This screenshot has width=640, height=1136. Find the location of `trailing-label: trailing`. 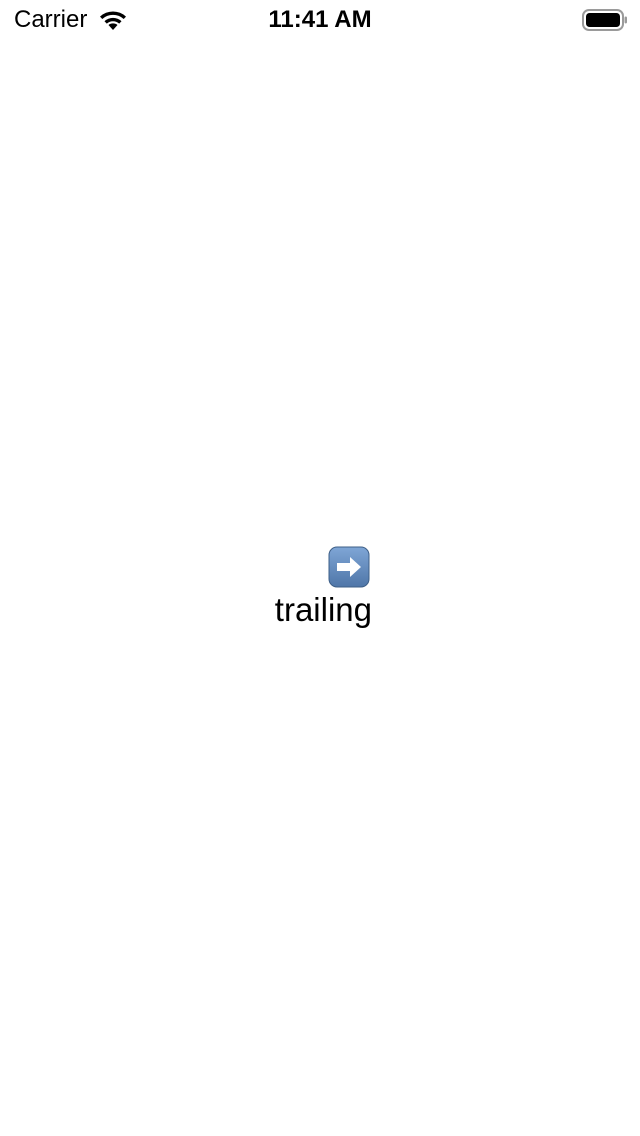

trailing-label: trailing is located at coordinates (323, 609).